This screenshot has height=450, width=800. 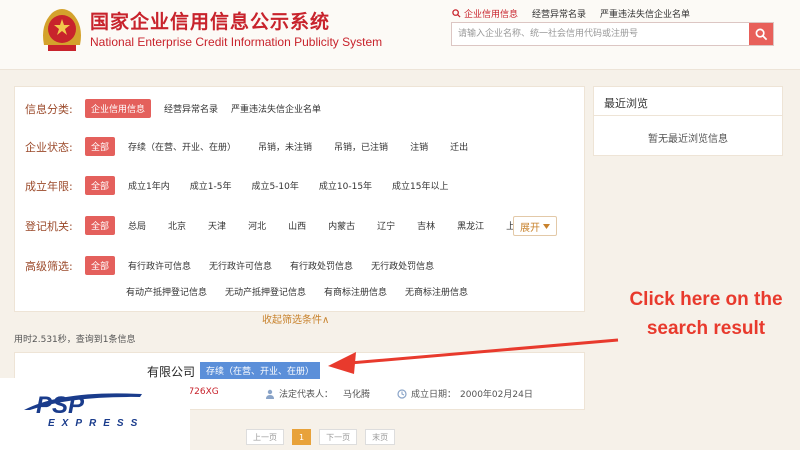 What do you see at coordinates (159, 265) in the screenshot?
I see `filter-option: 有行政许可信息` at bounding box center [159, 265].